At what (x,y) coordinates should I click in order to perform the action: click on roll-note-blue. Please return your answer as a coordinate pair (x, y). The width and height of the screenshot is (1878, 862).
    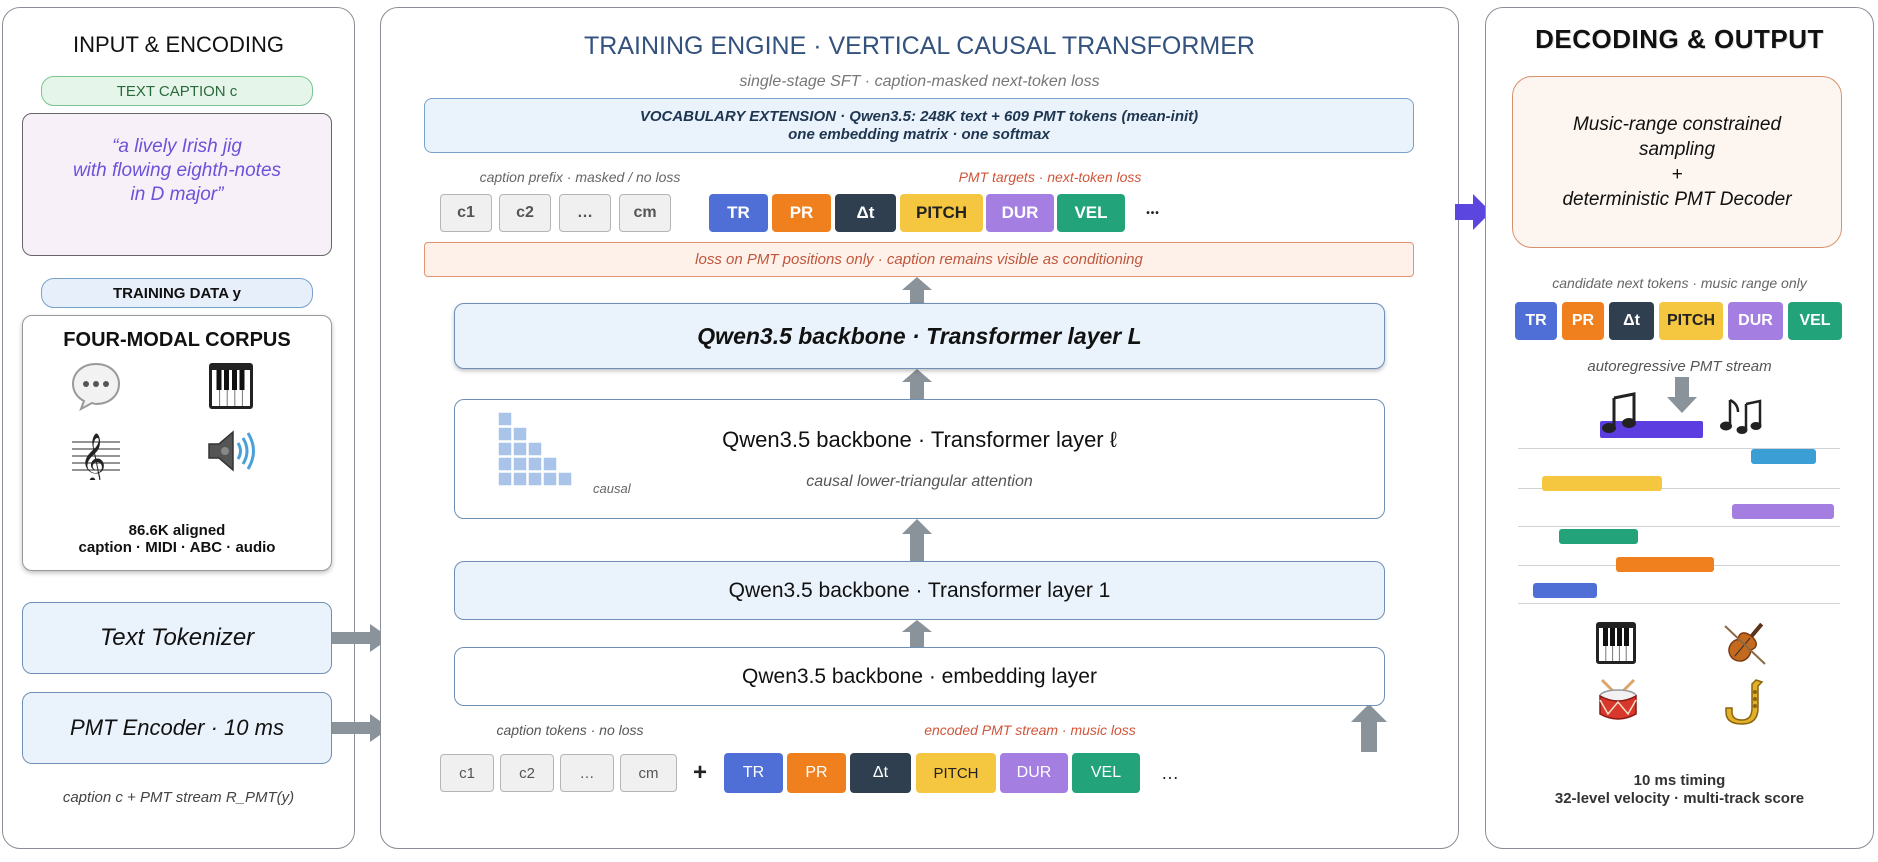
    Looking at the image, I should click on (1565, 590).